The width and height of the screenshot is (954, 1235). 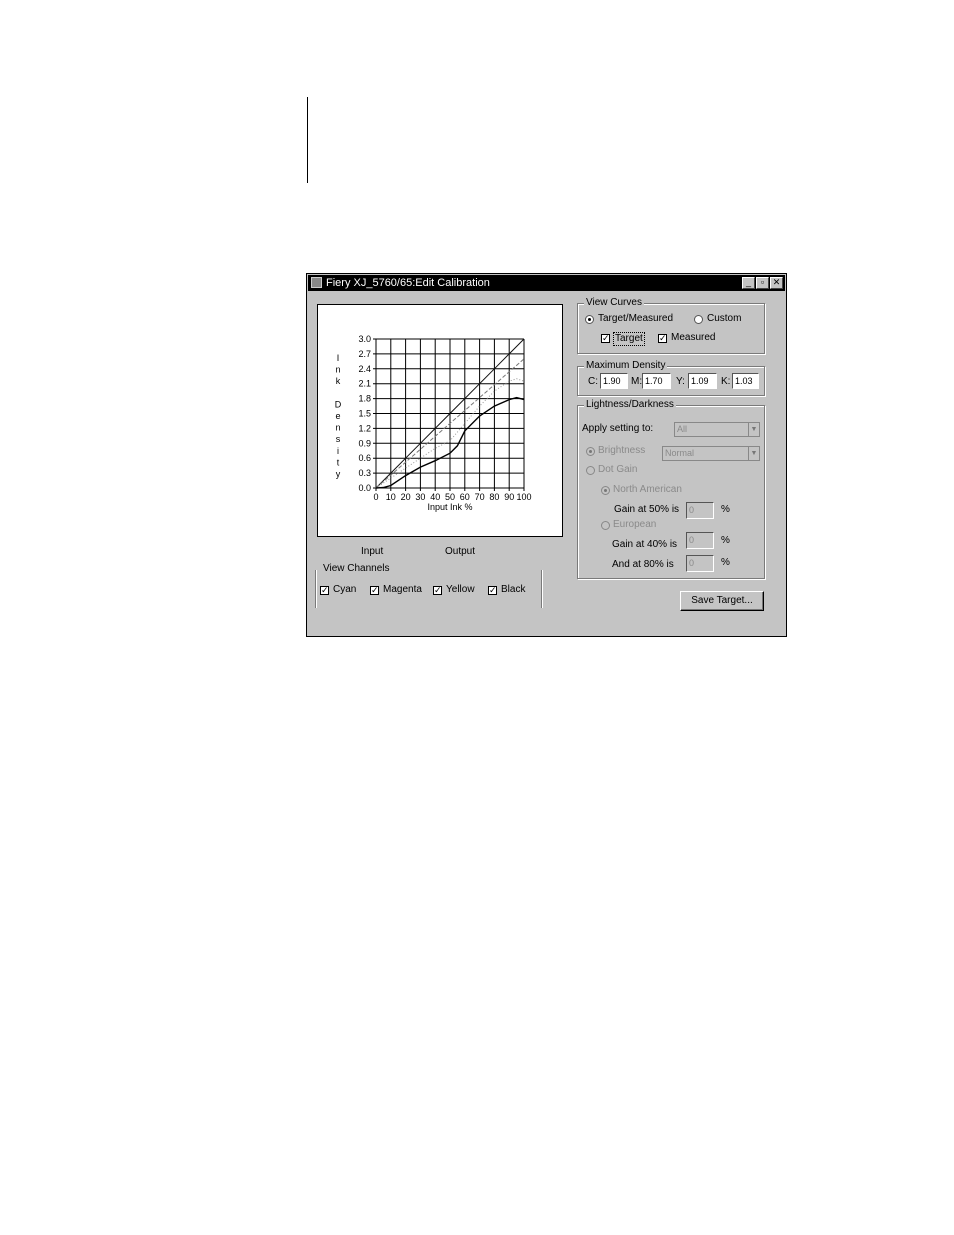 What do you see at coordinates (450, 497) in the screenshot?
I see `x-tick-label: 50` at bounding box center [450, 497].